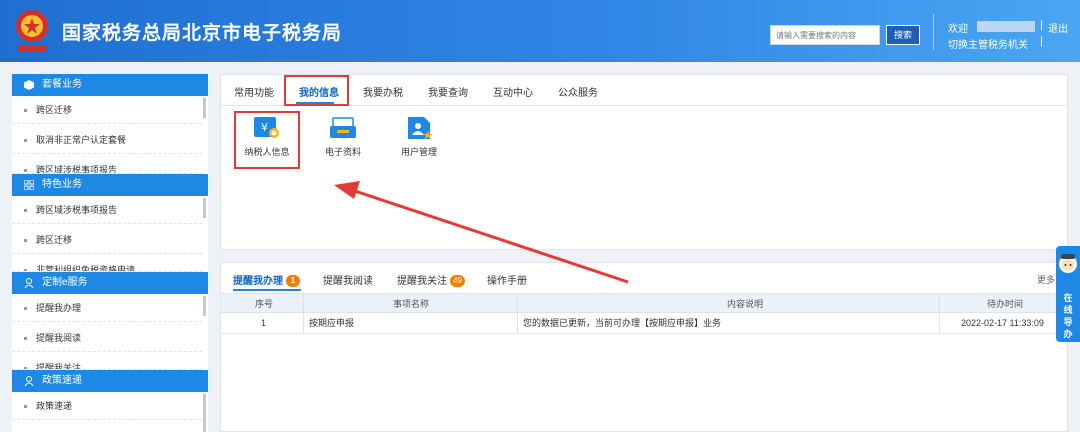 This screenshot has height=432, width=1080. What do you see at coordinates (958, 29) in the screenshot?
I see `welcome-text: 欢迎` at bounding box center [958, 29].